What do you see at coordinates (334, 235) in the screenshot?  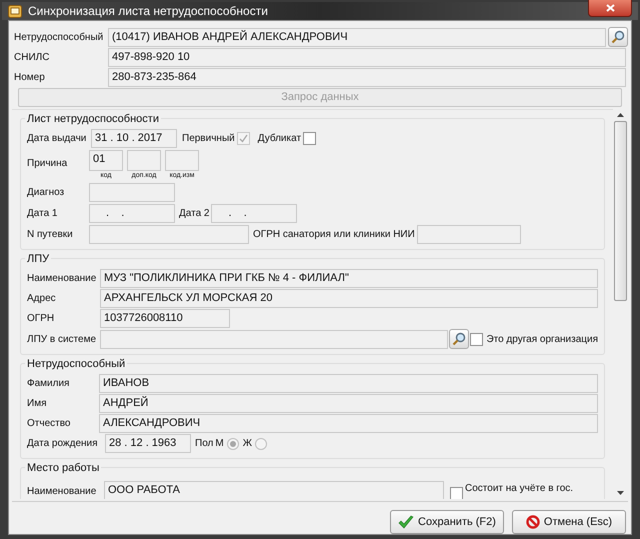 I see `field-label: ОГРН санатория или клиники НИИ` at bounding box center [334, 235].